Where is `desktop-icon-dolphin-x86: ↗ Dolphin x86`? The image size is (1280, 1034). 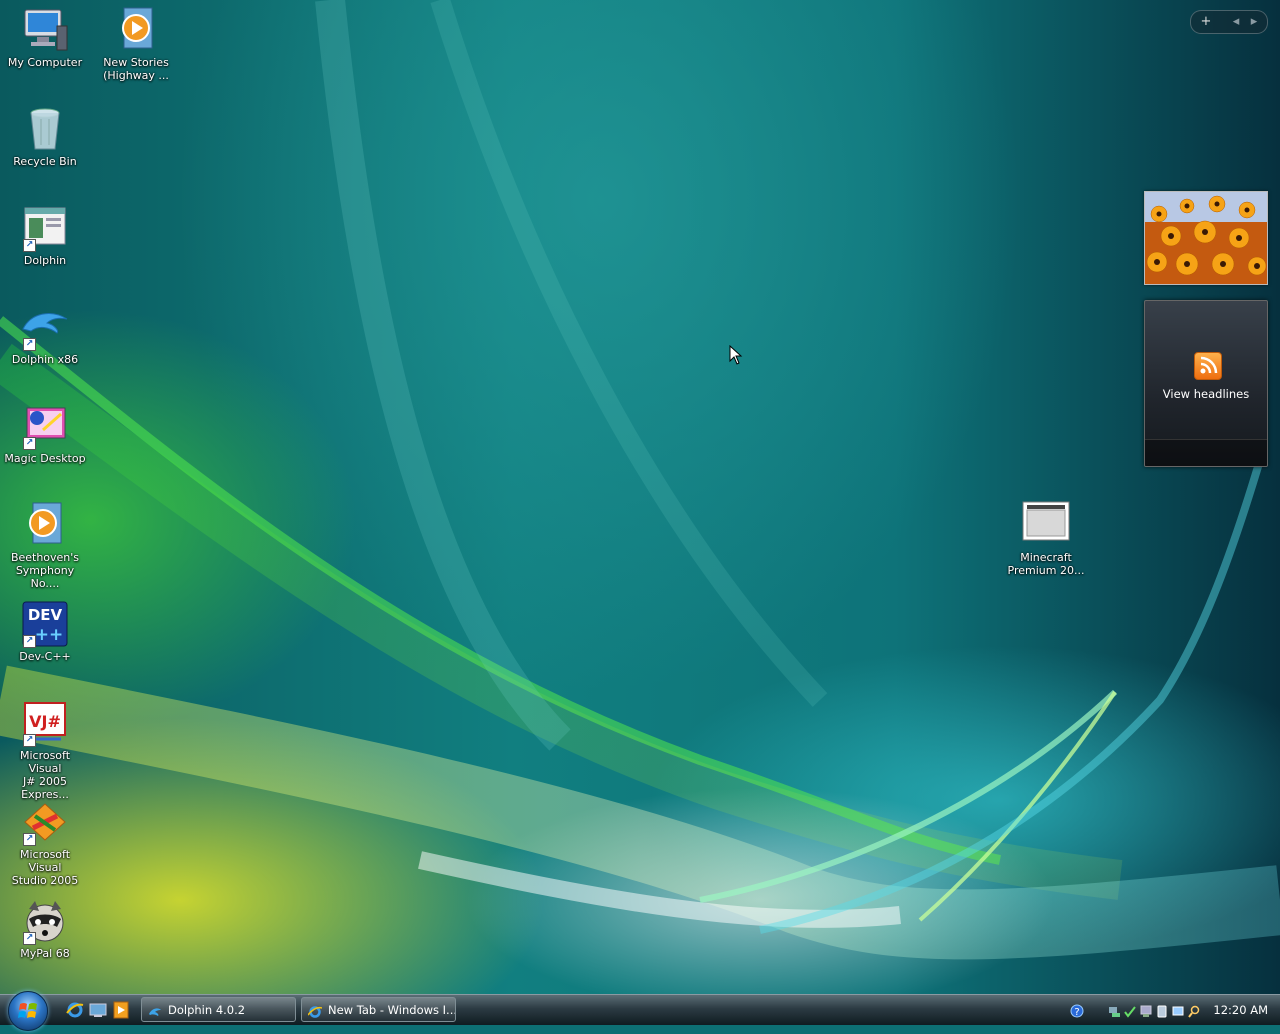
desktop-icon-dolphin-x86: ↗ Dolphin x86 is located at coordinates (45, 332).